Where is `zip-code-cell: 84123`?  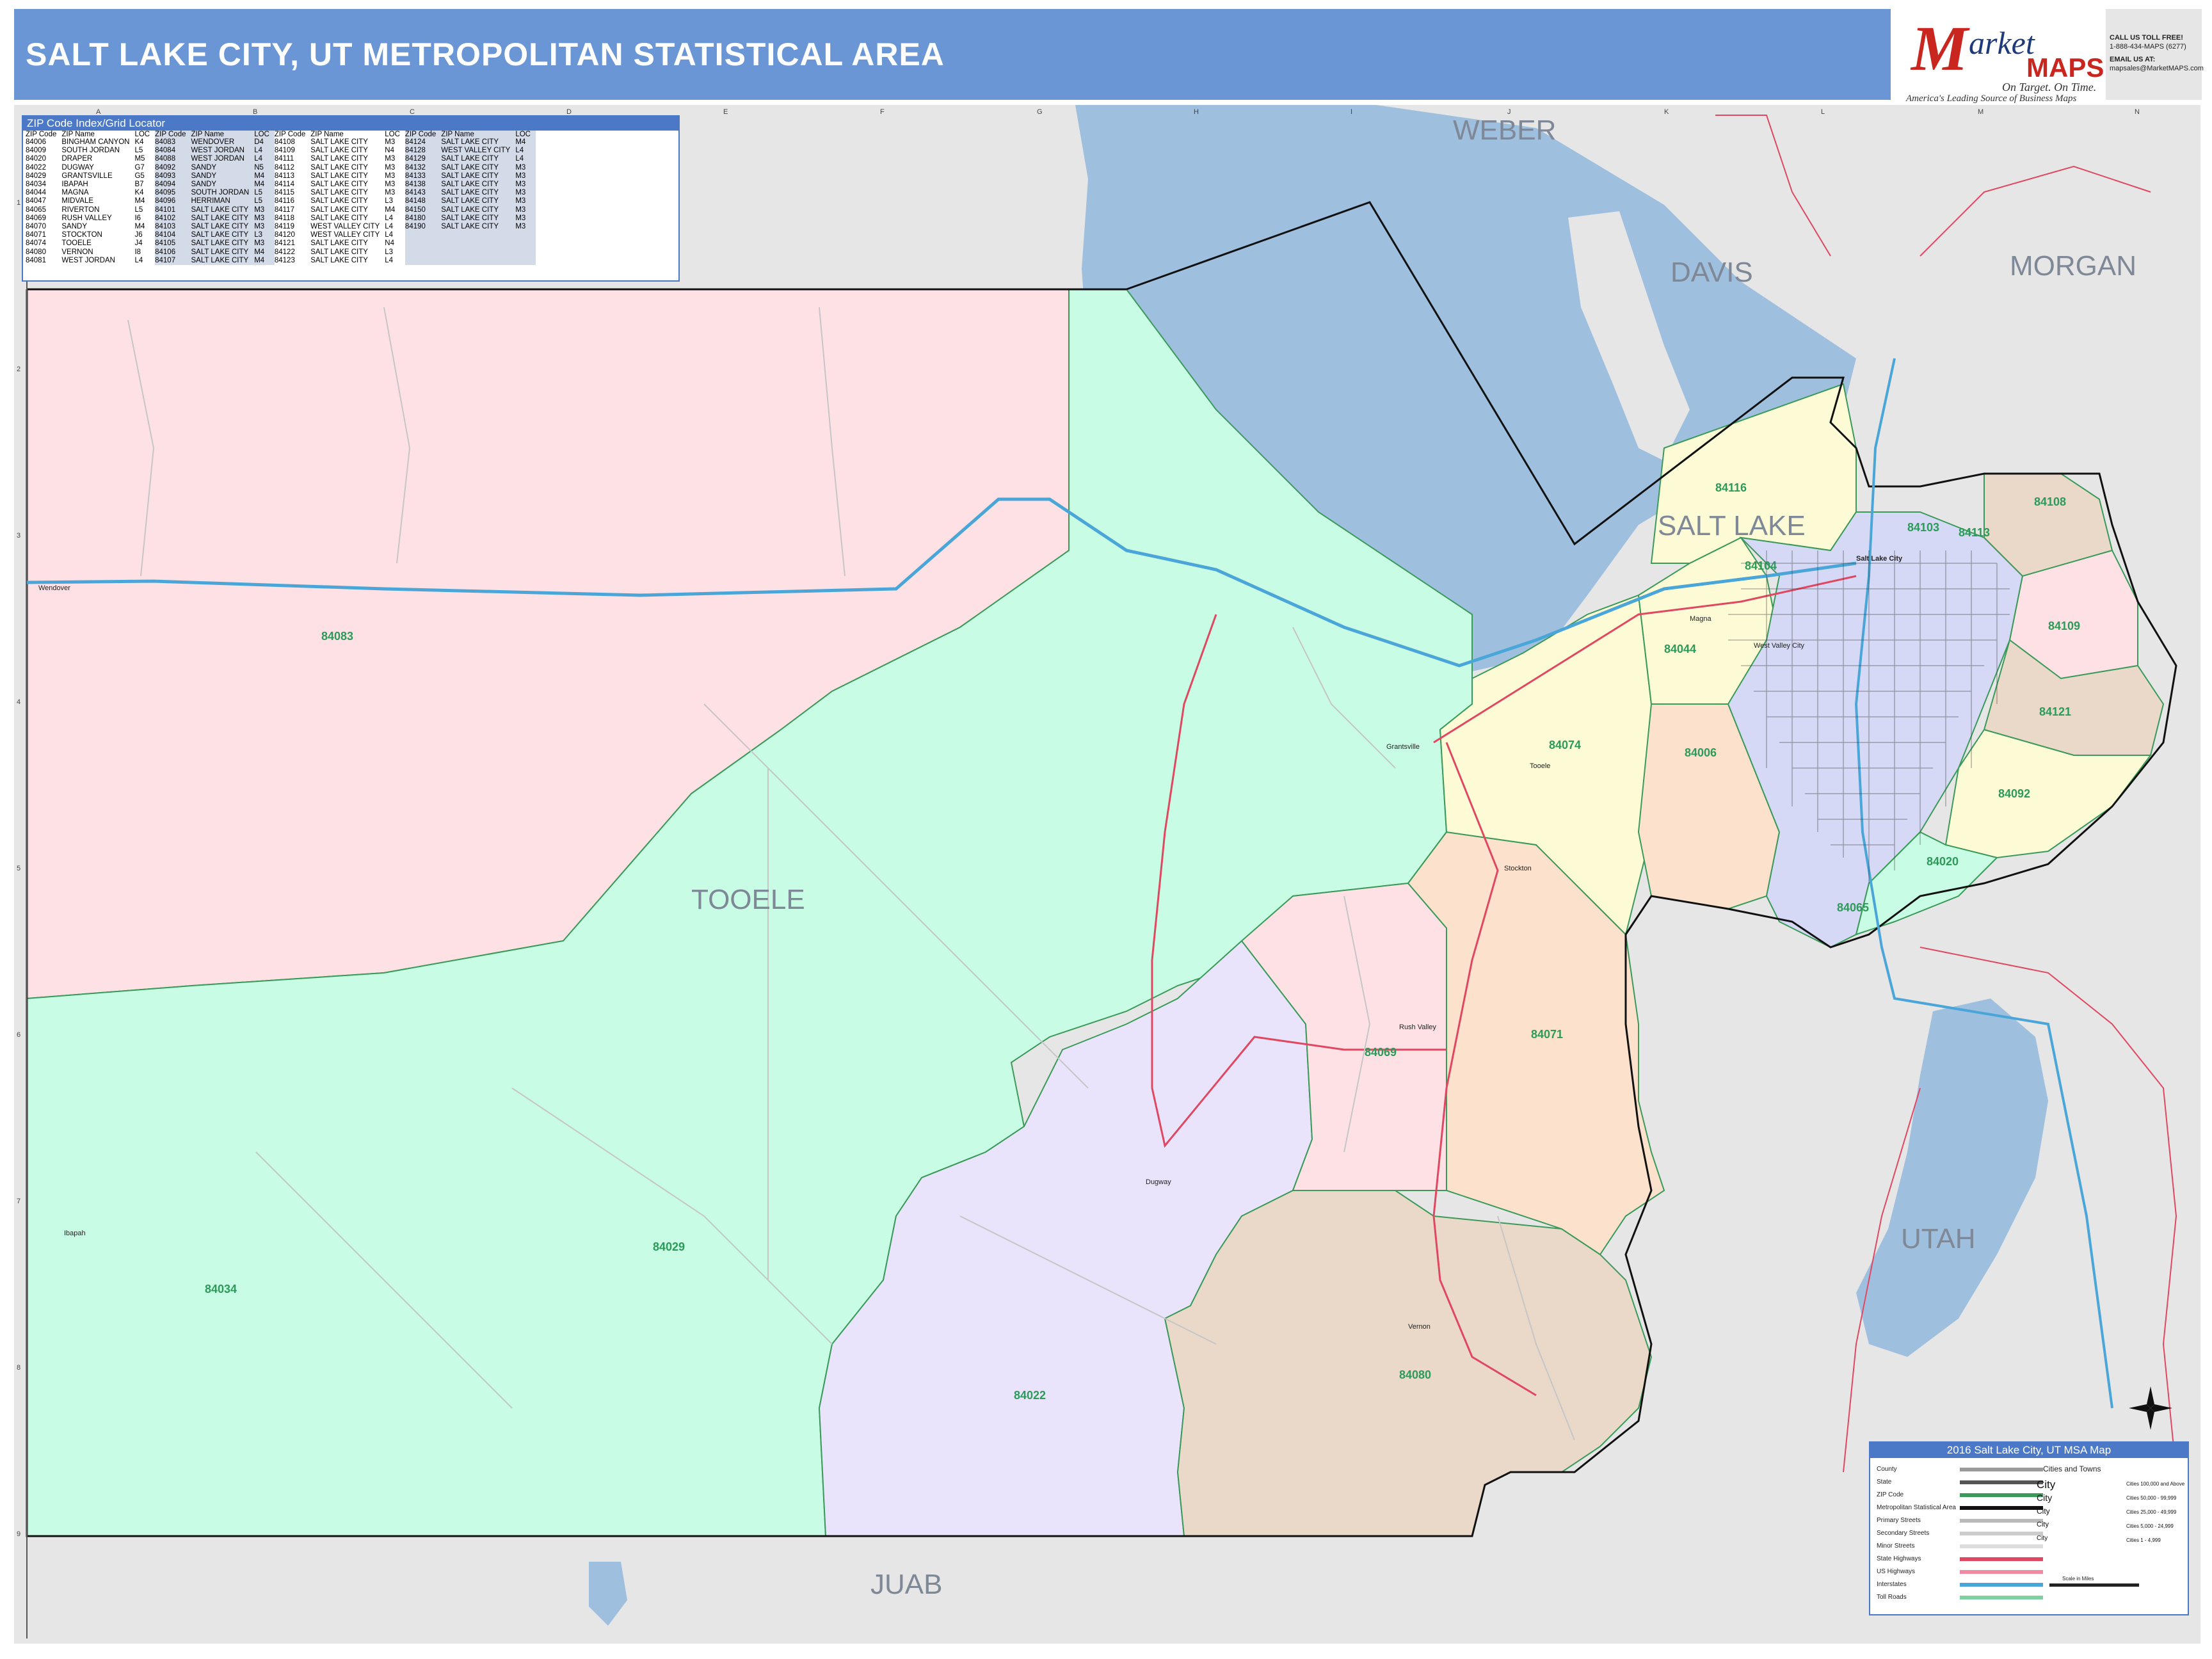
zip-code-cell: 84123 is located at coordinates (284, 260).